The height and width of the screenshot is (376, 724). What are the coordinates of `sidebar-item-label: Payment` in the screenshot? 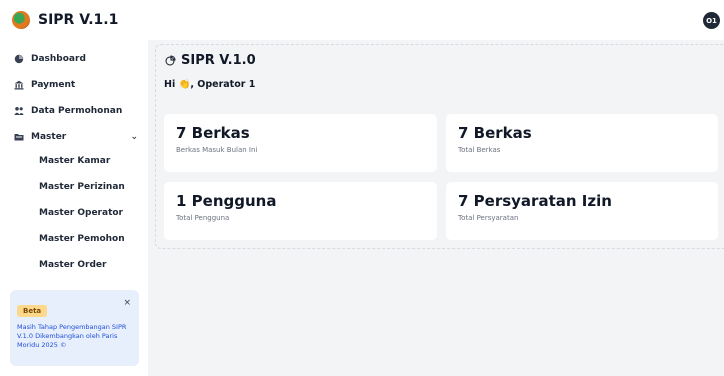 It's located at (53, 85).